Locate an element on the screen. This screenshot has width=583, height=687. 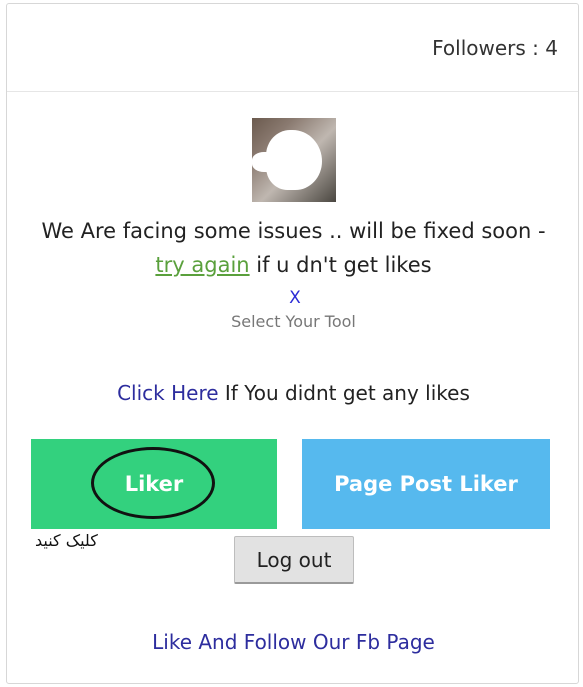
page-post-liker-label: Page Post Liker is located at coordinates (426, 484).